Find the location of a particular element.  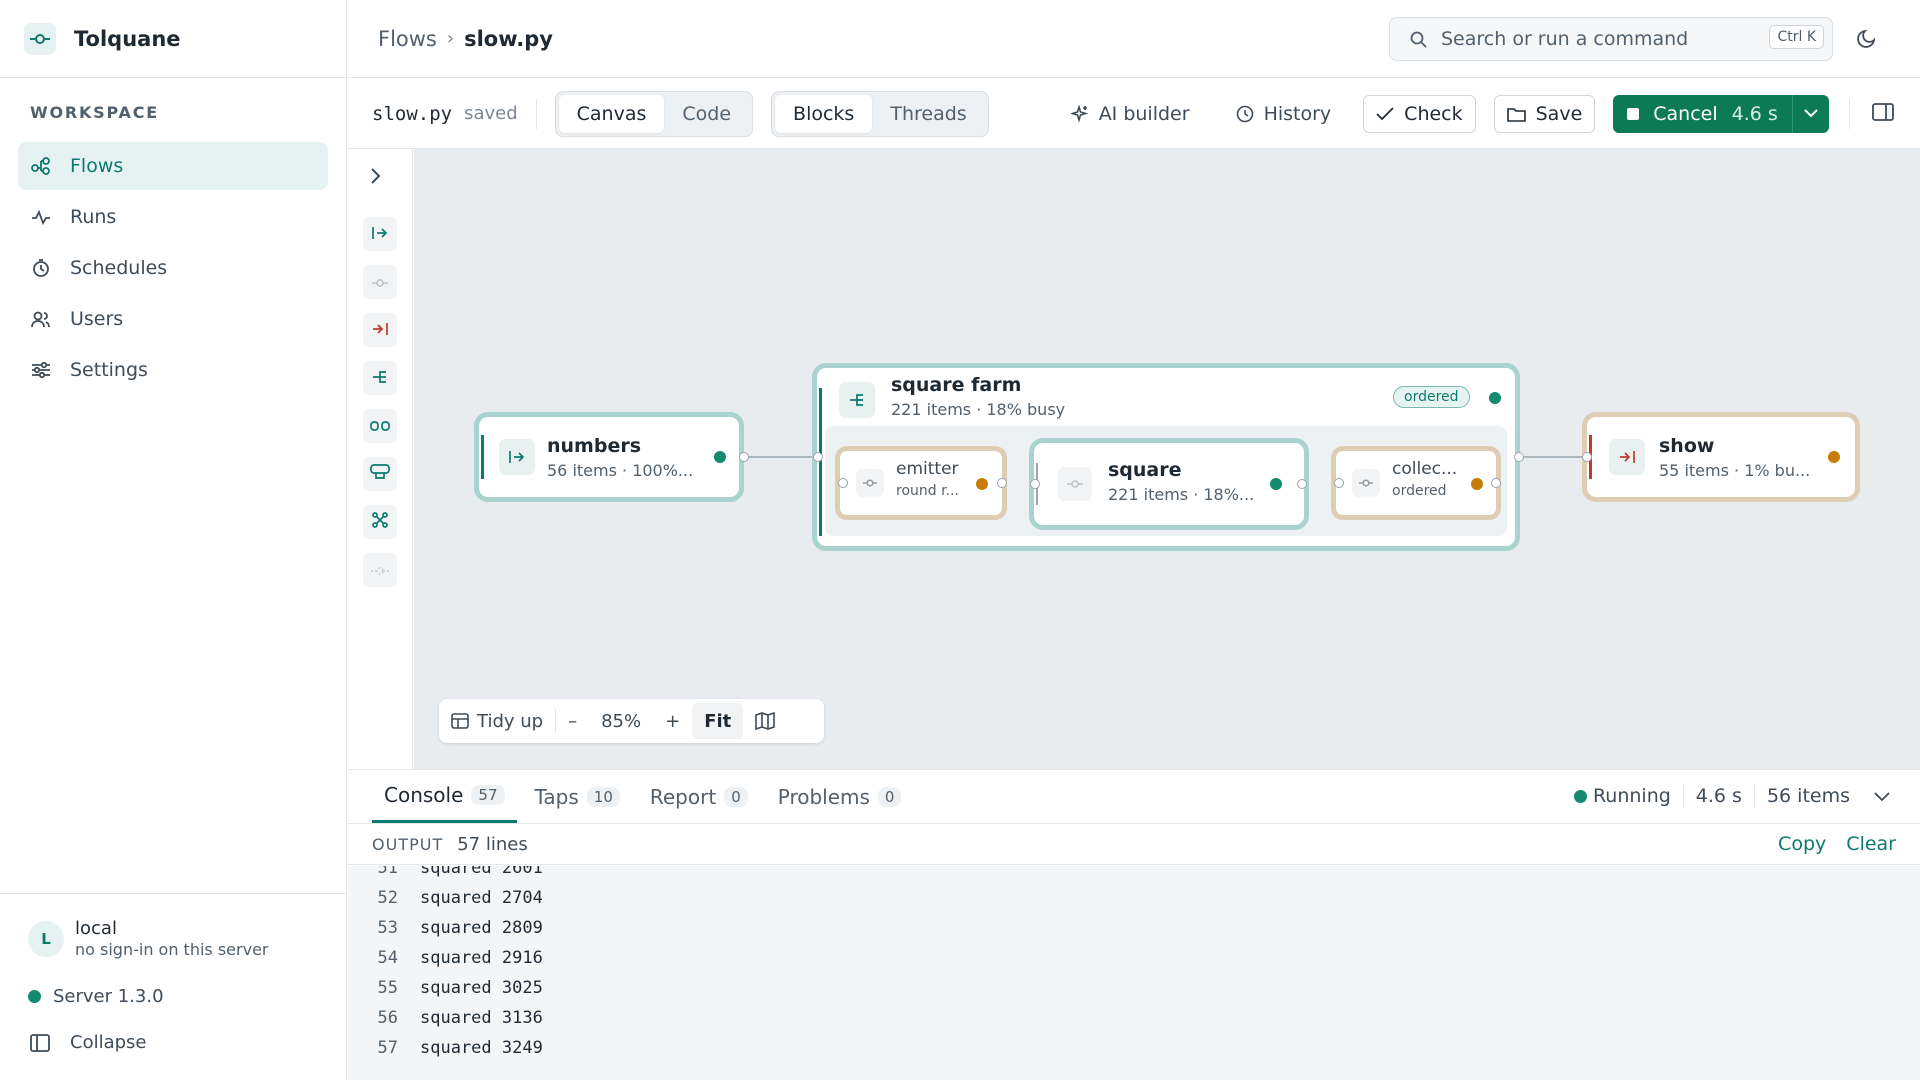

node-status-dot is located at coordinates (1276, 484).